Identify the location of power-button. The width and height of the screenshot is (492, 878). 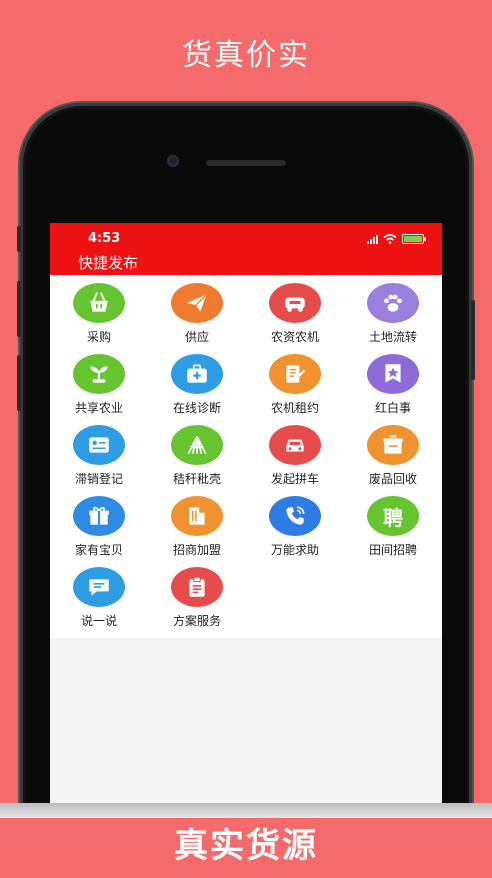
(473, 340).